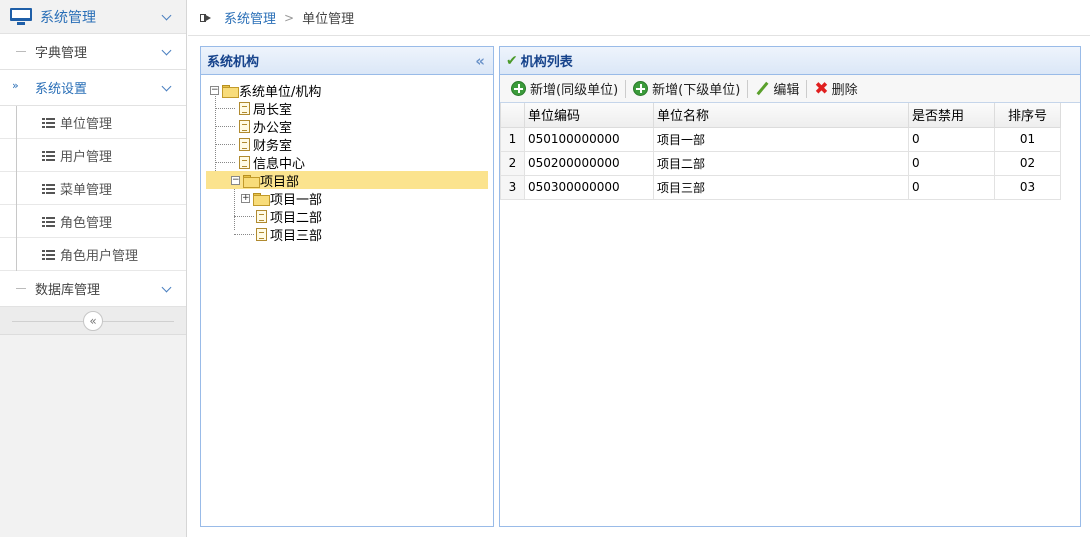 The width and height of the screenshot is (1090, 537). I want to click on pencil-icon, so click(762, 89).